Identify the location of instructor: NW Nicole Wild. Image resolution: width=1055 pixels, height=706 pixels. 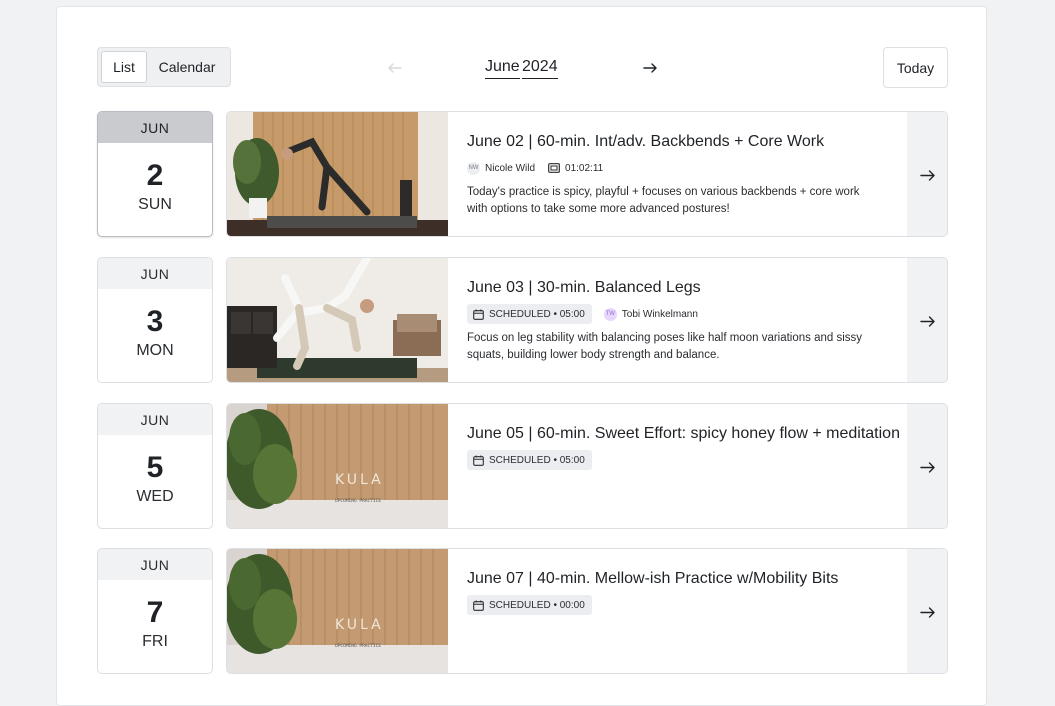
(501, 168).